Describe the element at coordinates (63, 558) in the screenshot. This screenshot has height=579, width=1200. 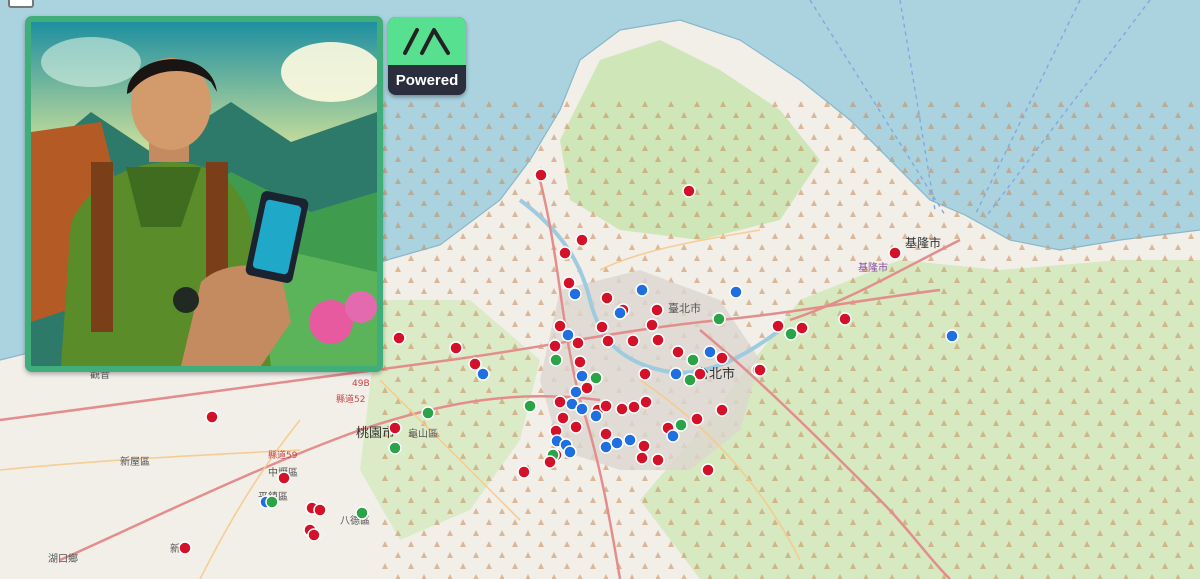
I see `label-hukou: 湖口鄉` at that location.